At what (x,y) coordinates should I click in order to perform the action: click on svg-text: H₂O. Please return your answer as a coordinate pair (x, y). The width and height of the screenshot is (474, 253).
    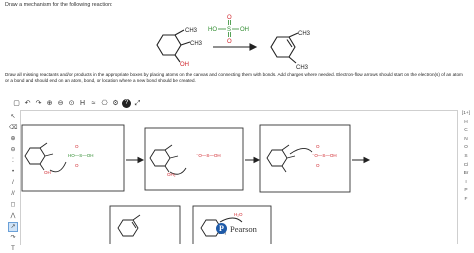
    Looking at the image, I should click on (238, 214).